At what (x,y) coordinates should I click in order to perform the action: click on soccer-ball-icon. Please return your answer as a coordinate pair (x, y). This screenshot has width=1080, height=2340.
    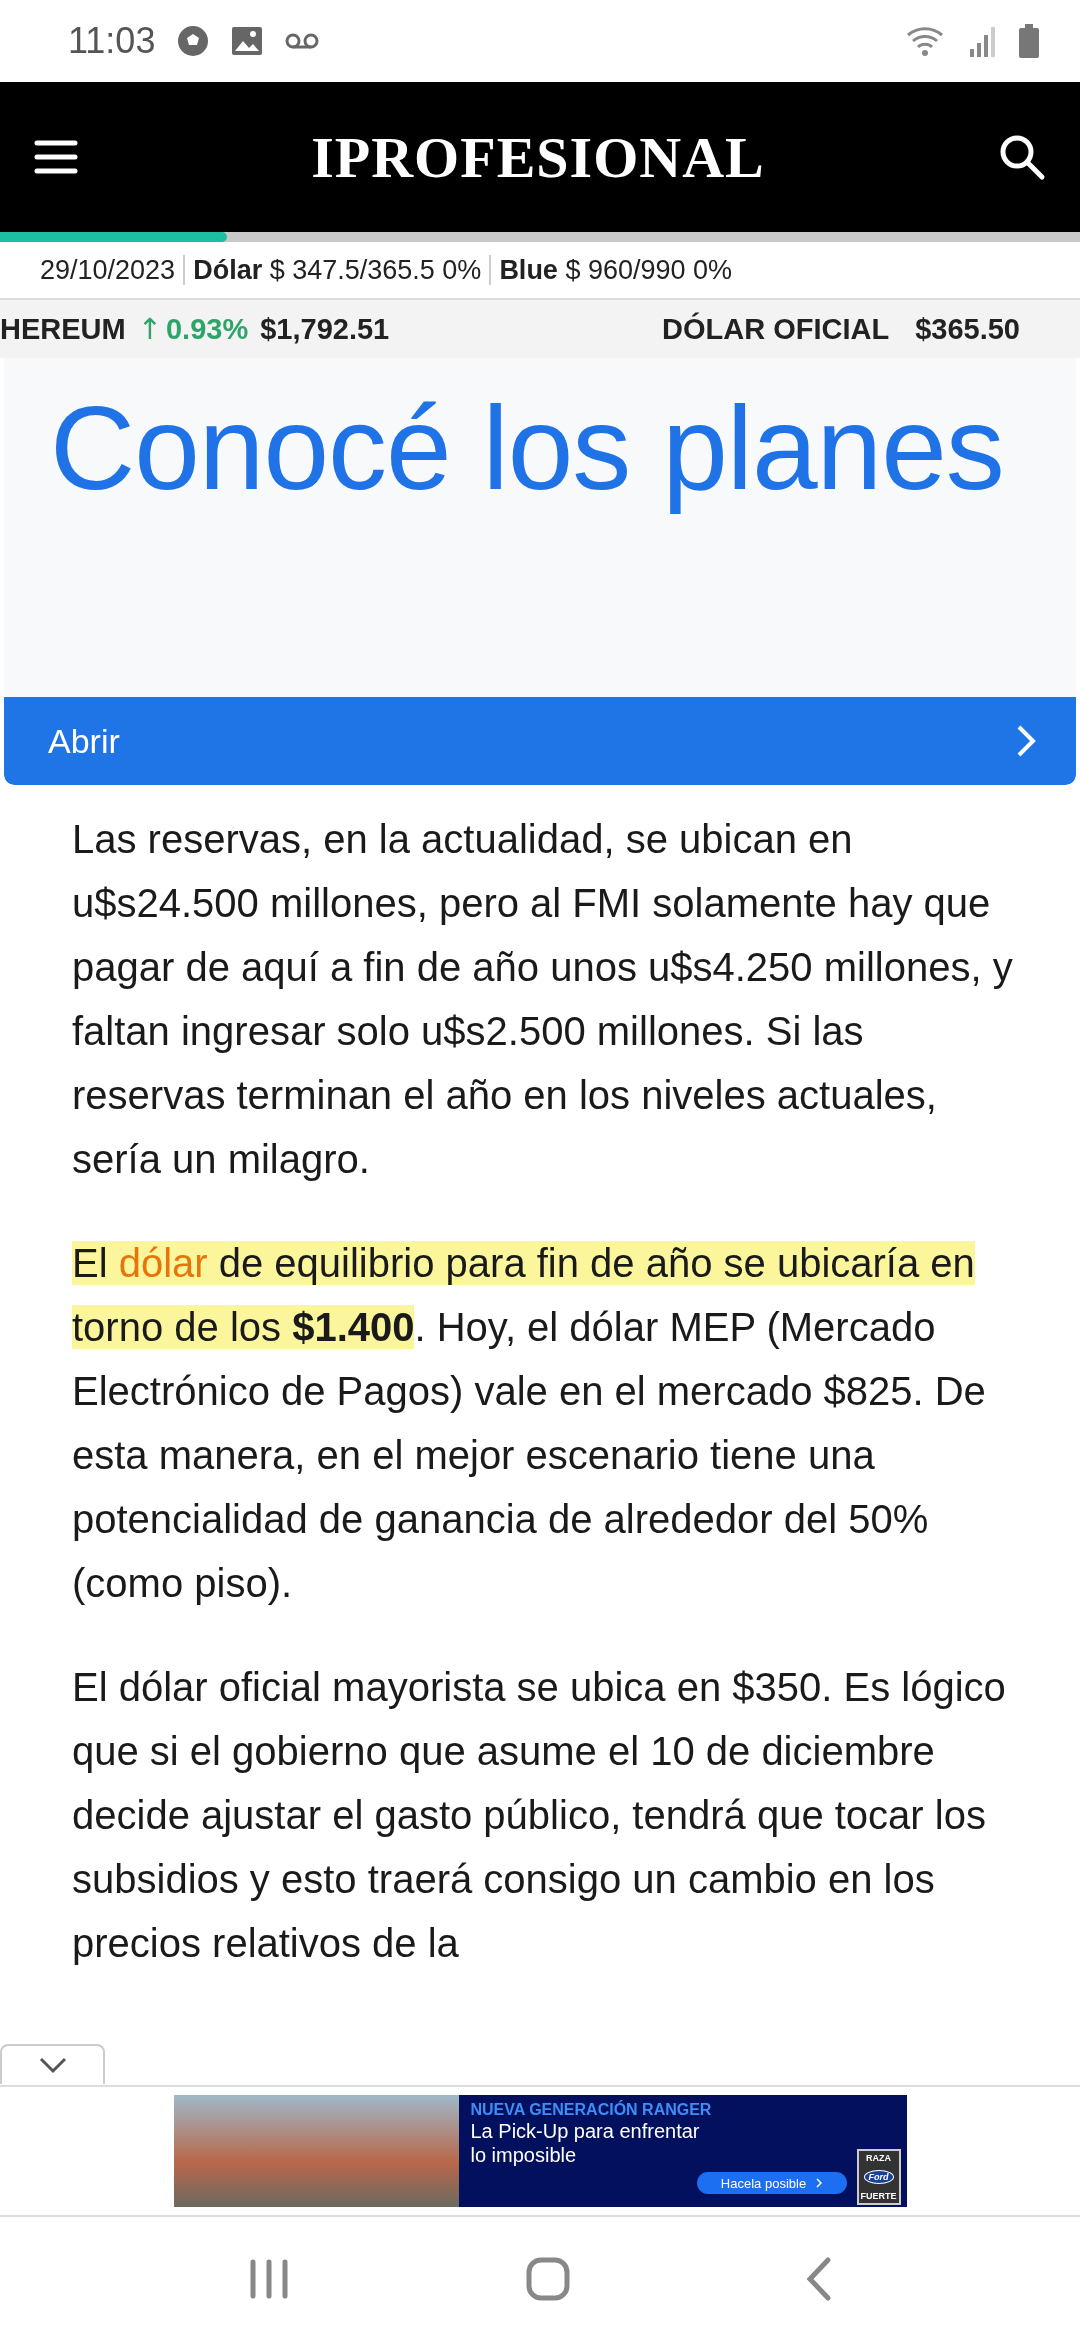
    Looking at the image, I should click on (193, 41).